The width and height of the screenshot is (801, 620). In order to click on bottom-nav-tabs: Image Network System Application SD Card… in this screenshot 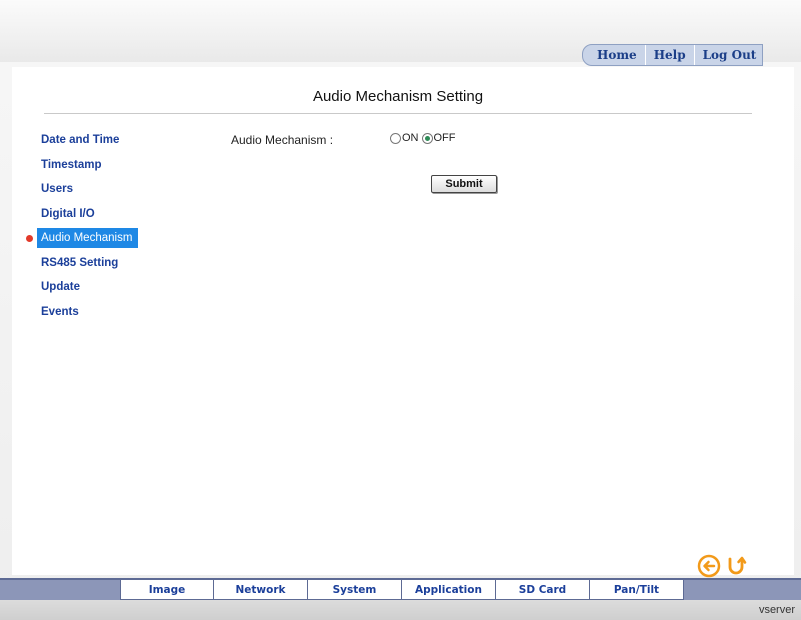, I will do `click(402, 590)`.